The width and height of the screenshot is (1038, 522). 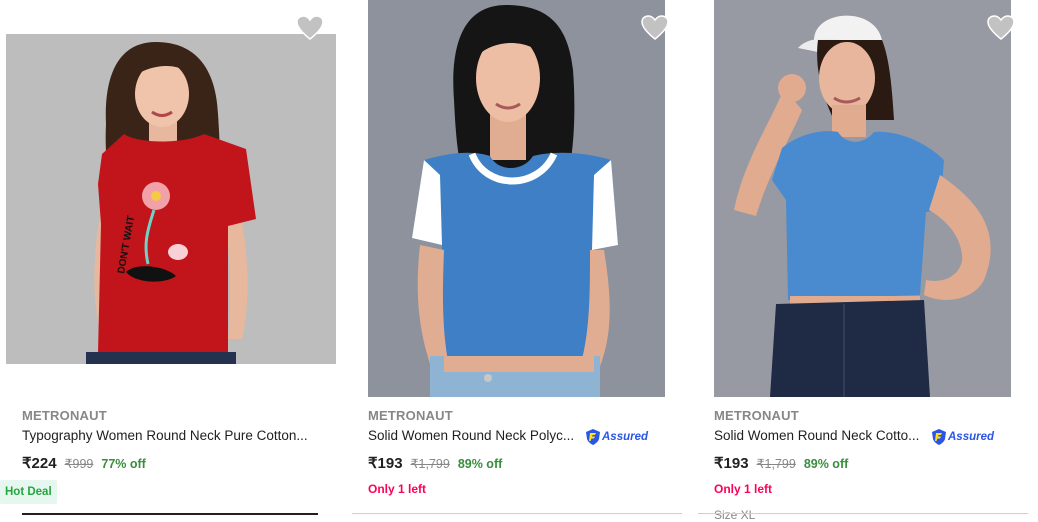 I want to click on original-price: ₹999, so click(x=79, y=464).